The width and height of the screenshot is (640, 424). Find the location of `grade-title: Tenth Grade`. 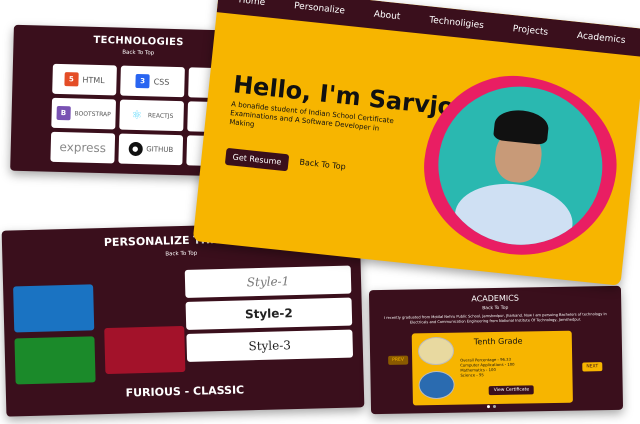

grade-title: Tenth Grade is located at coordinates (498, 341).